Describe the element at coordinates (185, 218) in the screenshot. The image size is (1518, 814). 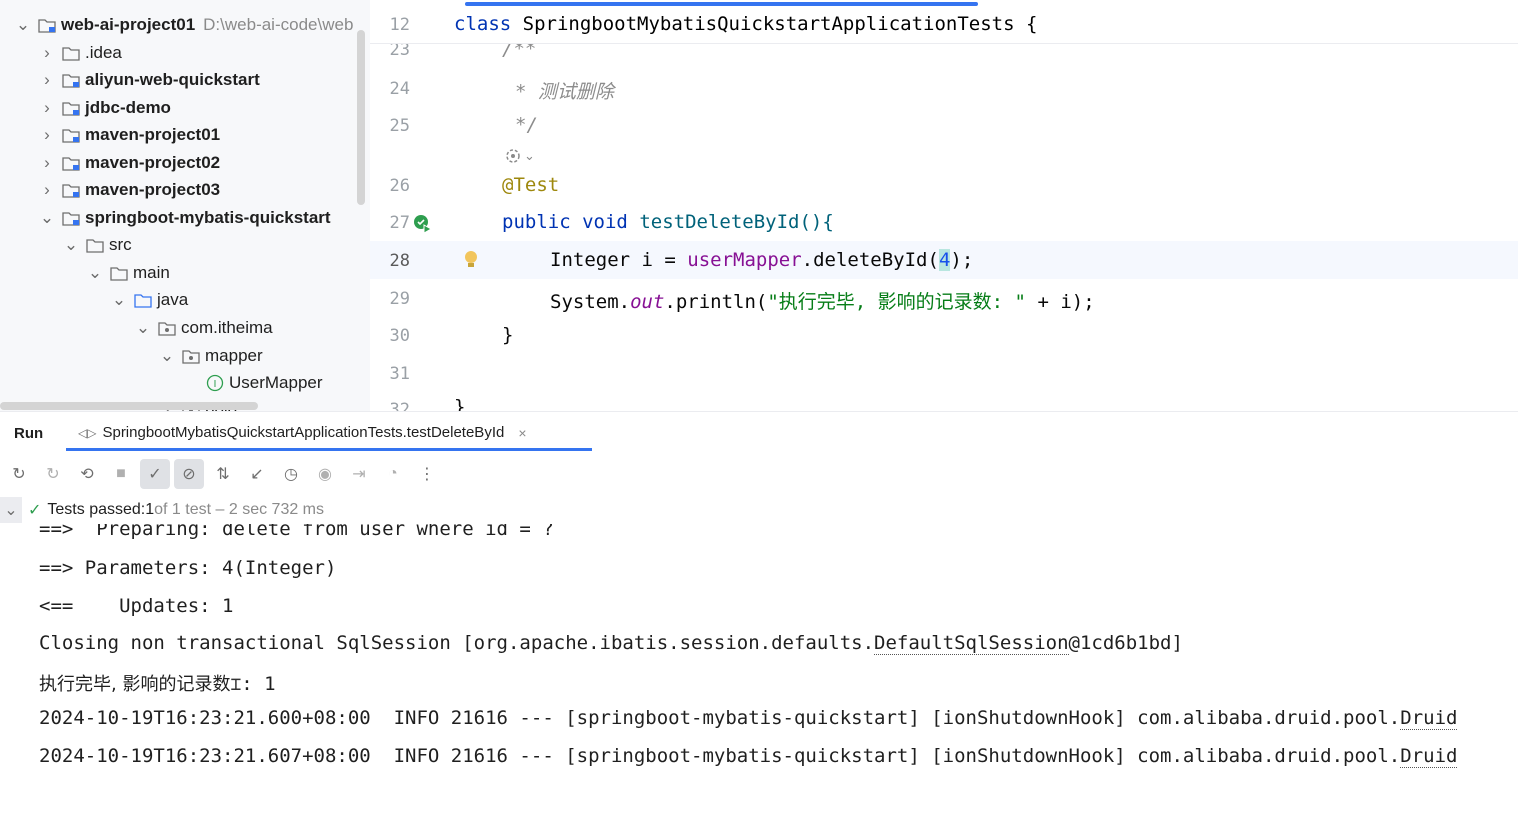
I see `tree-item-springboot: ⌄ springboot-mybatis-quickstart` at that location.